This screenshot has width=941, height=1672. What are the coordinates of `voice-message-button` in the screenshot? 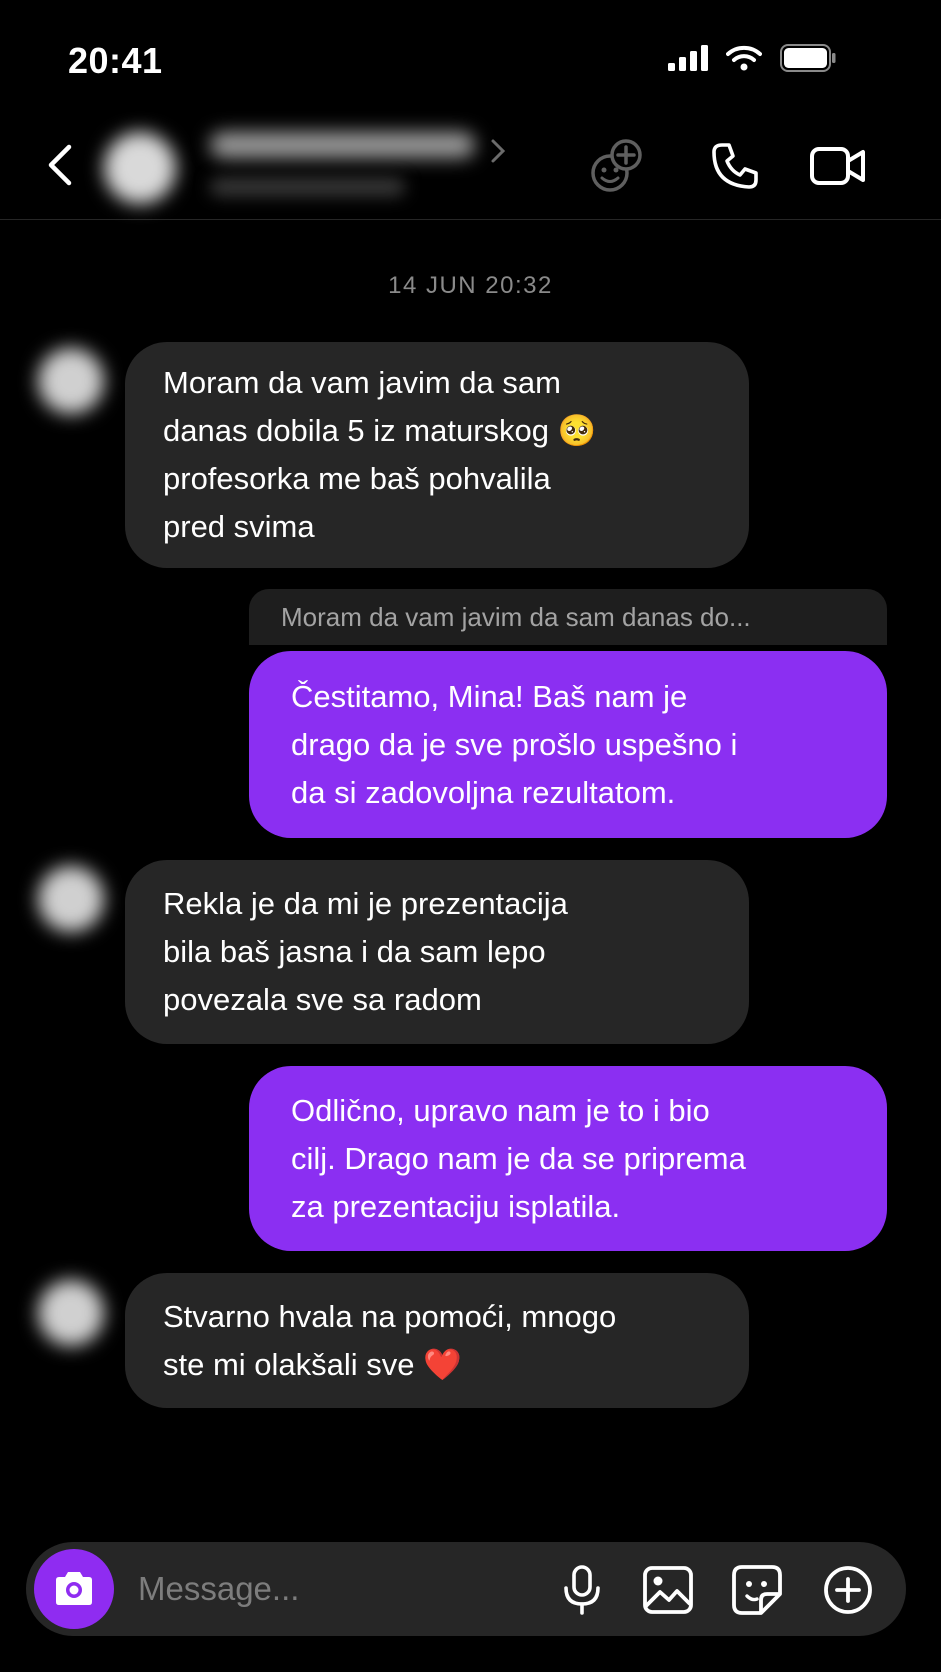 It's located at (582, 1590).